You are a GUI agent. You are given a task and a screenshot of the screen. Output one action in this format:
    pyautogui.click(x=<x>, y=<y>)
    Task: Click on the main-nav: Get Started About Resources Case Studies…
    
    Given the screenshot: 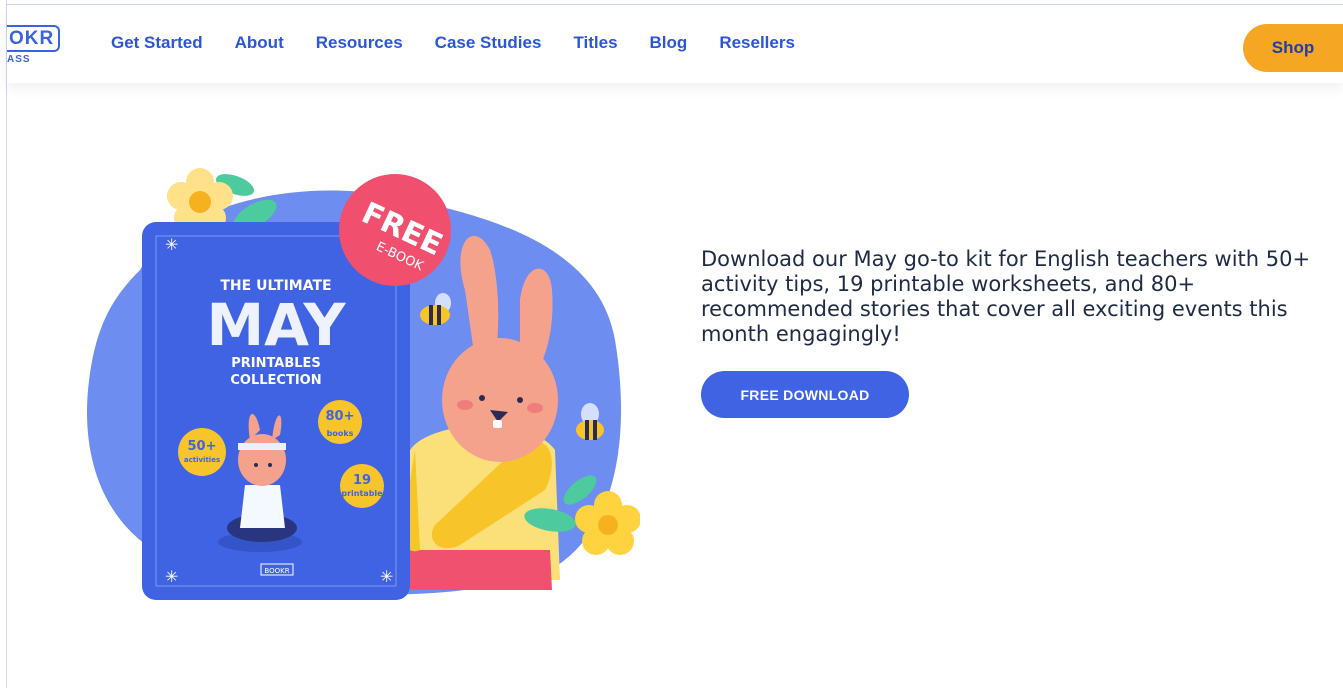 What is the action you would take?
    pyautogui.click(x=469, y=43)
    